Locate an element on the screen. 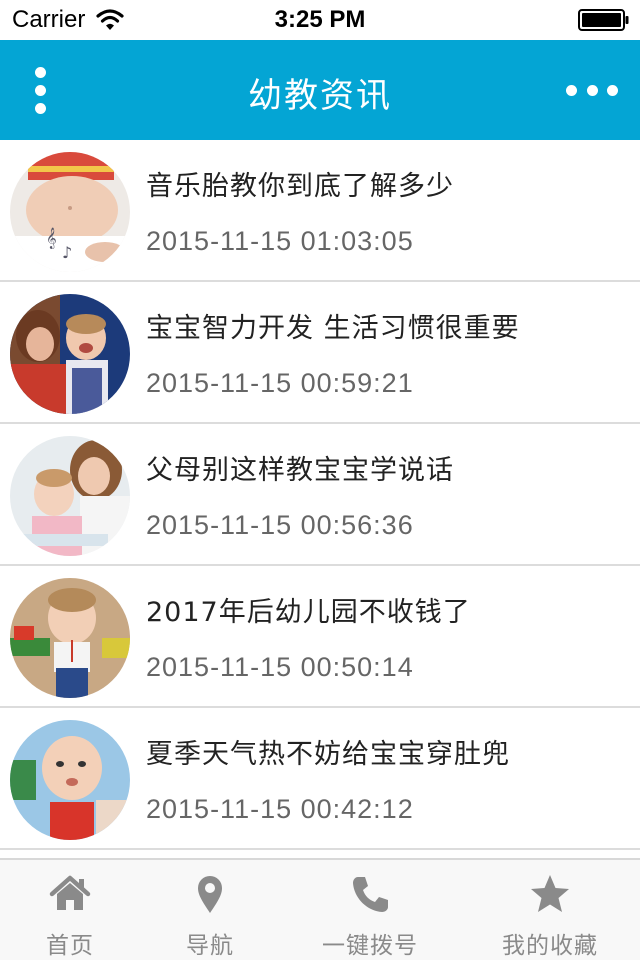 This screenshot has width=640, height=960. news-date: 2015-11-15 00:42:12 is located at coordinates (280, 809).